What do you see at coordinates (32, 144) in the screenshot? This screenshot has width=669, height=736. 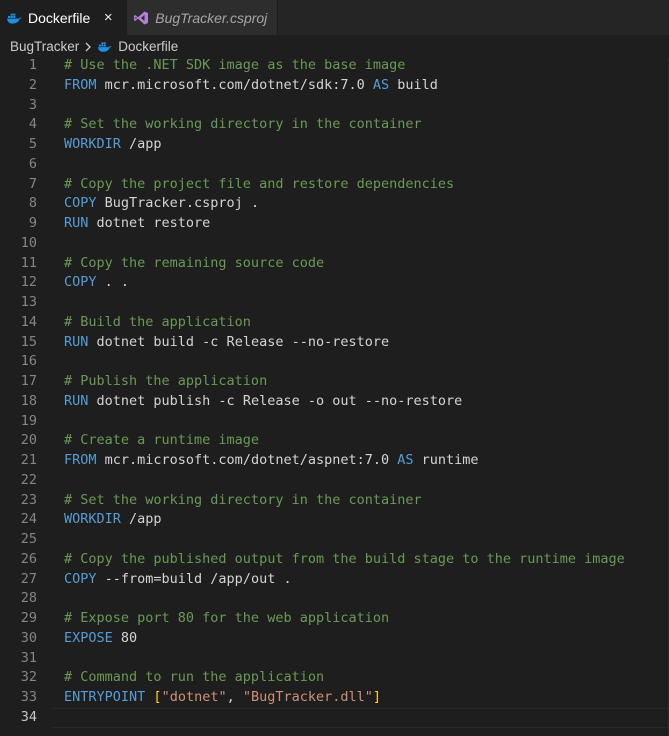 I see `line-number: 5` at bounding box center [32, 144].